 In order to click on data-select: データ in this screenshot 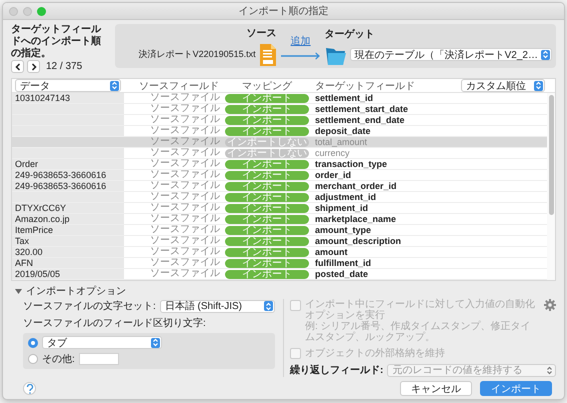, I will do `click(68, 85)`.